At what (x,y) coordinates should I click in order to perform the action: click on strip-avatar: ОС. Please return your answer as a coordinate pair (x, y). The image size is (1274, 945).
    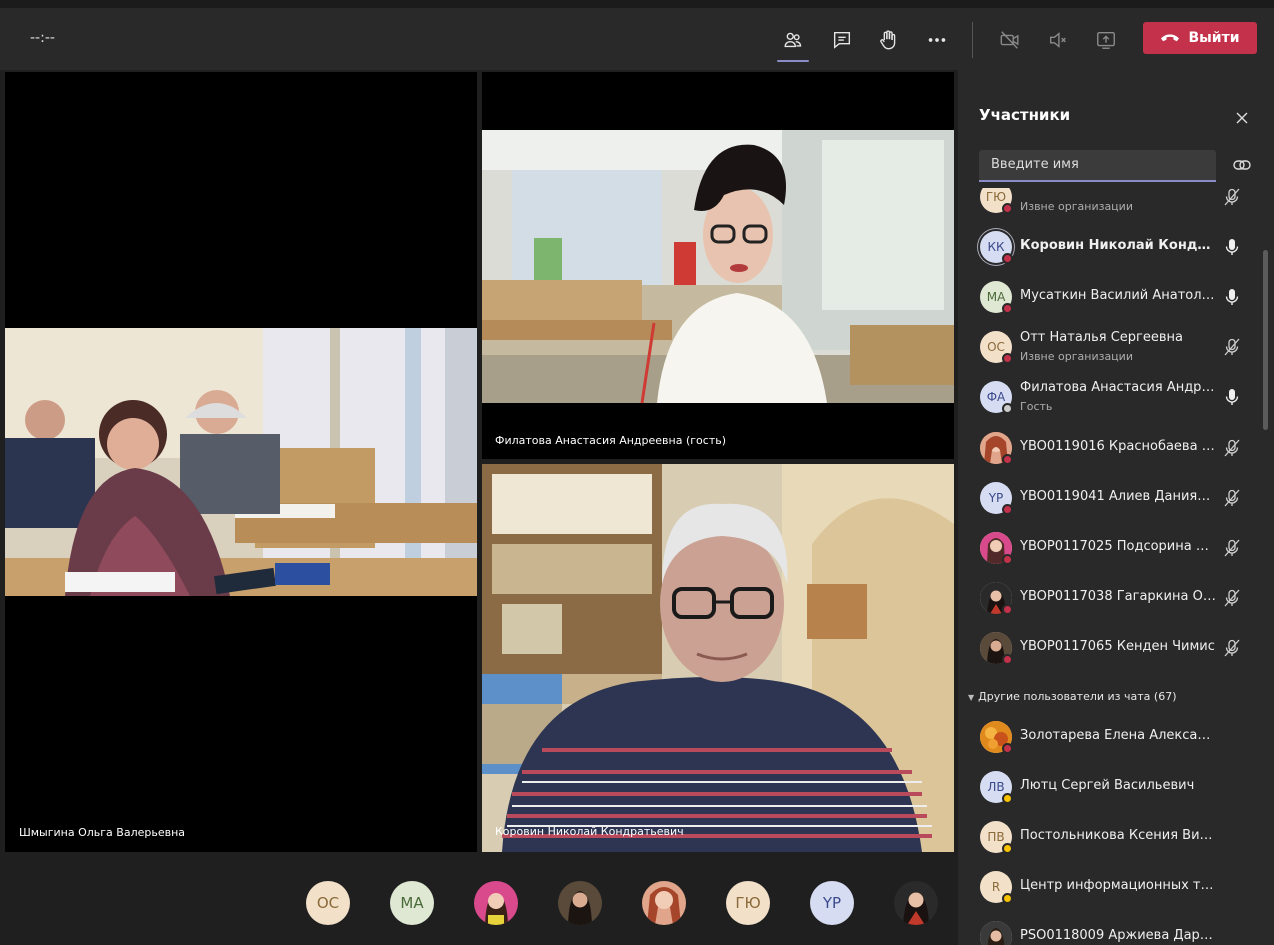
    Looking at the image, I should click on (328, 903).